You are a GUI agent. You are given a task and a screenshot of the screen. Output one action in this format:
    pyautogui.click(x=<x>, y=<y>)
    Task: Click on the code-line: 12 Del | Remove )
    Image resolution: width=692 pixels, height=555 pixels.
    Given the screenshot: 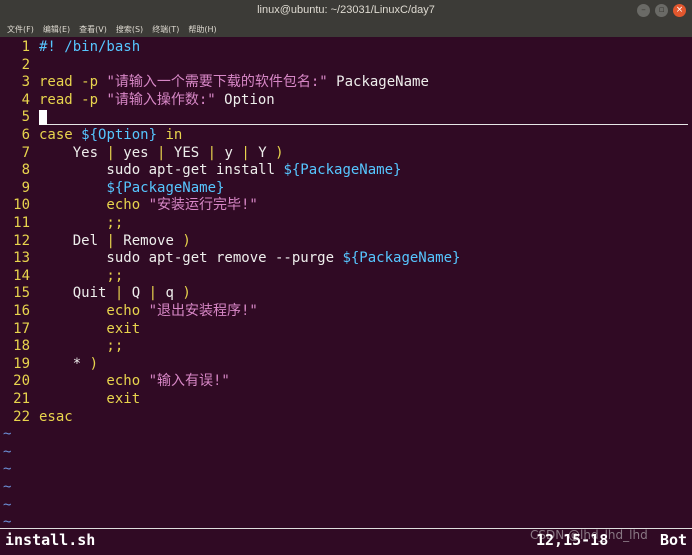 What is the action you would take?
    pyautogui.click(x=95, y=241)
    